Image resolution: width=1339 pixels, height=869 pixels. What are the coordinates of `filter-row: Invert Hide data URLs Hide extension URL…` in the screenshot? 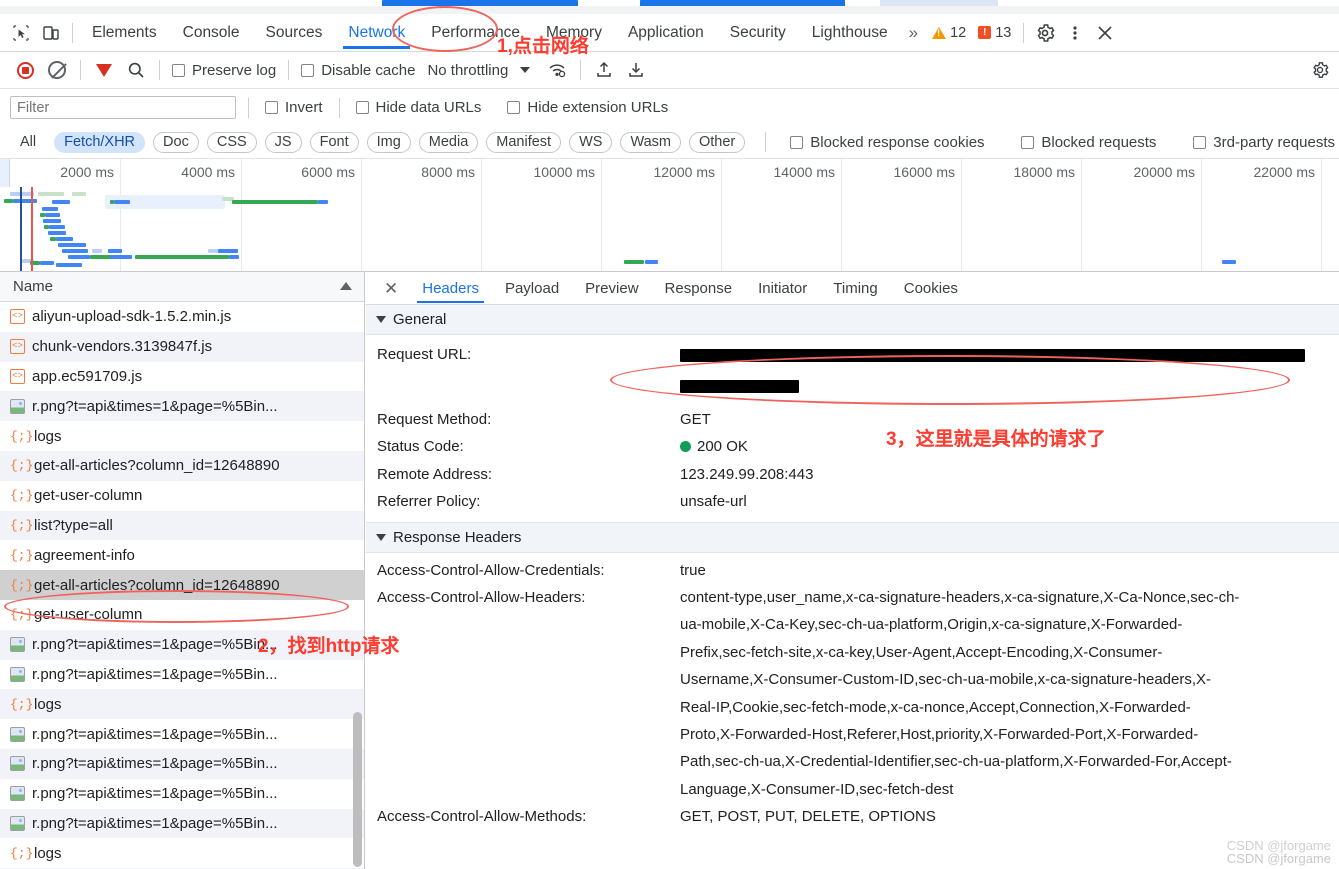 It's located at (669, 107).